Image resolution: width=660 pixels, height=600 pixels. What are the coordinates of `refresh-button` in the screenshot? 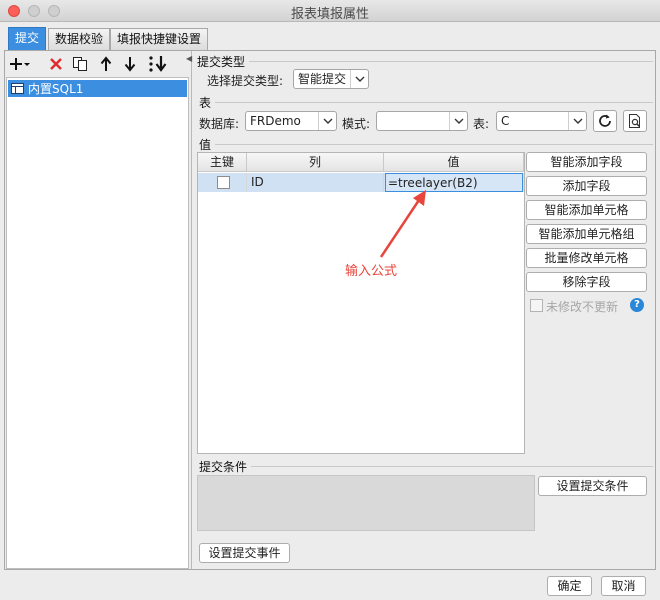 It's located at (605, 121).